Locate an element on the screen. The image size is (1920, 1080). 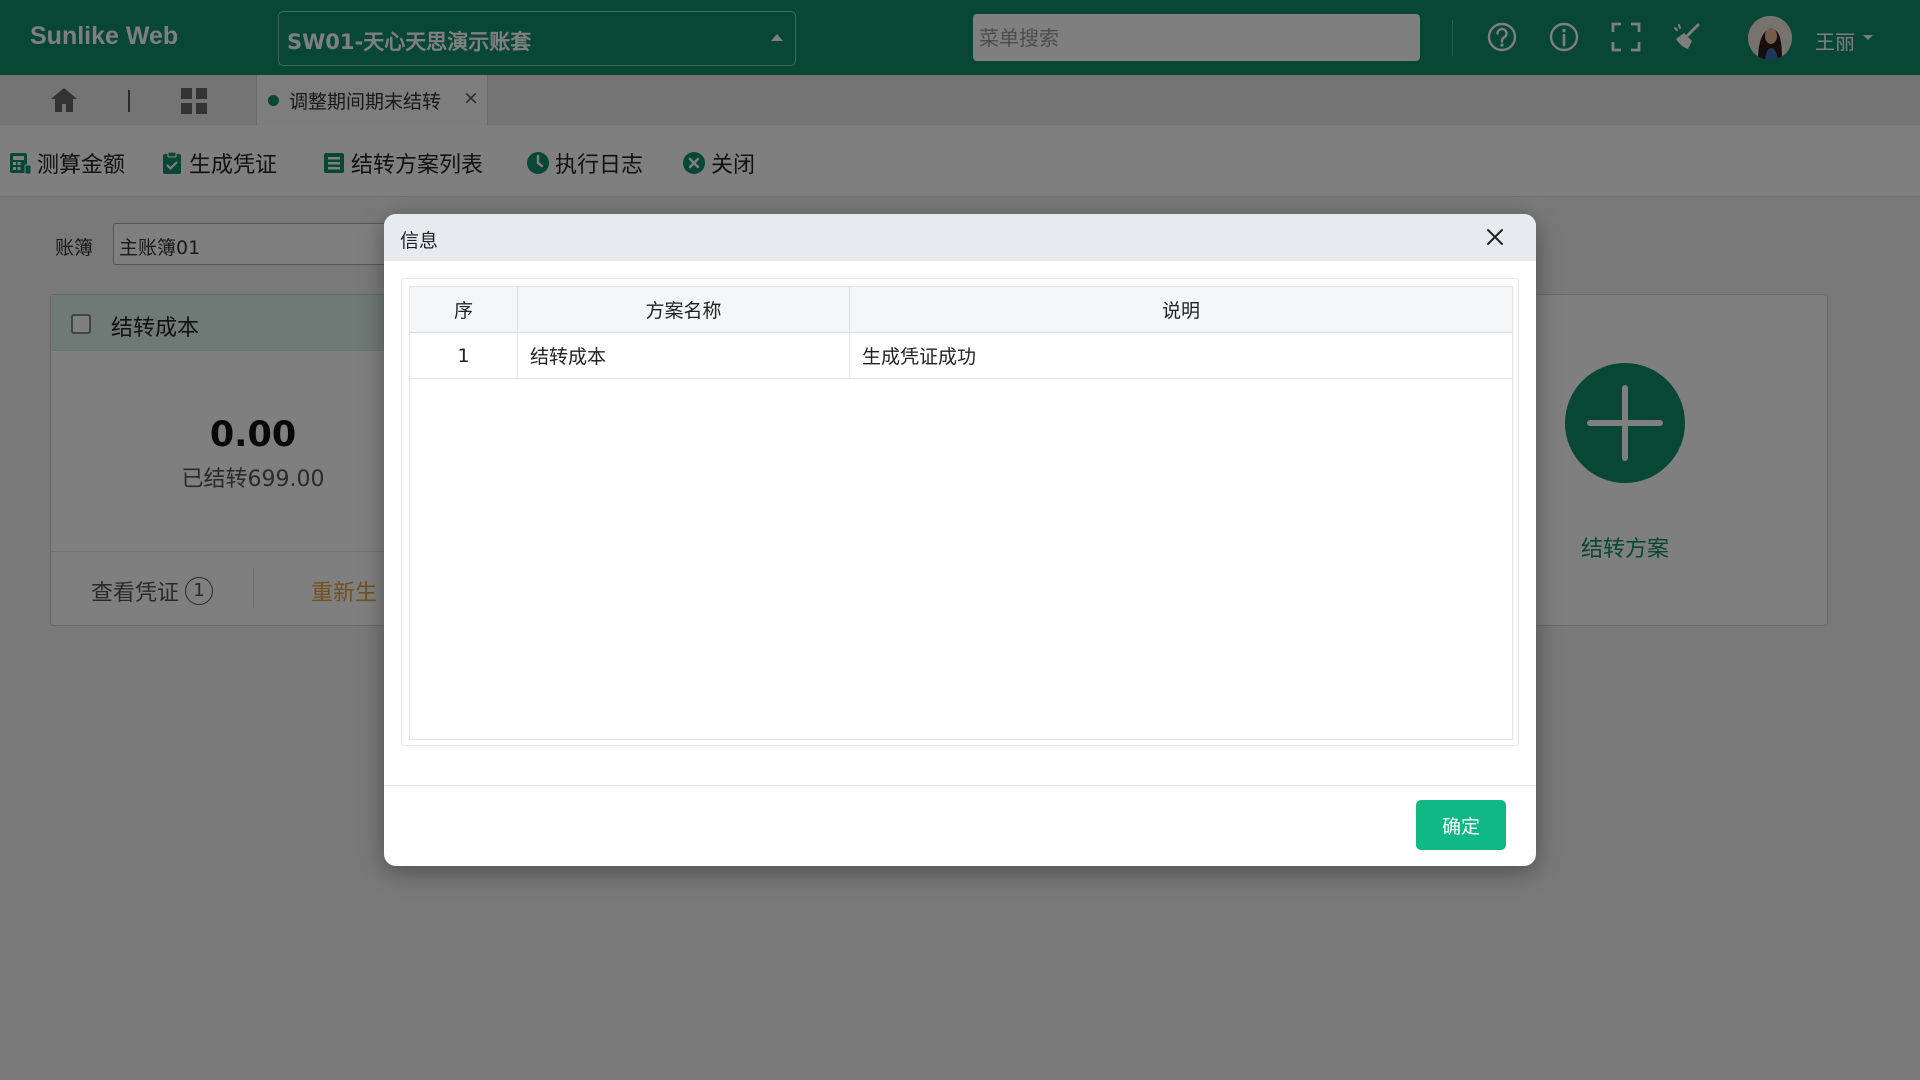
dialog-footer-divider is located at coordinates (960, 785).